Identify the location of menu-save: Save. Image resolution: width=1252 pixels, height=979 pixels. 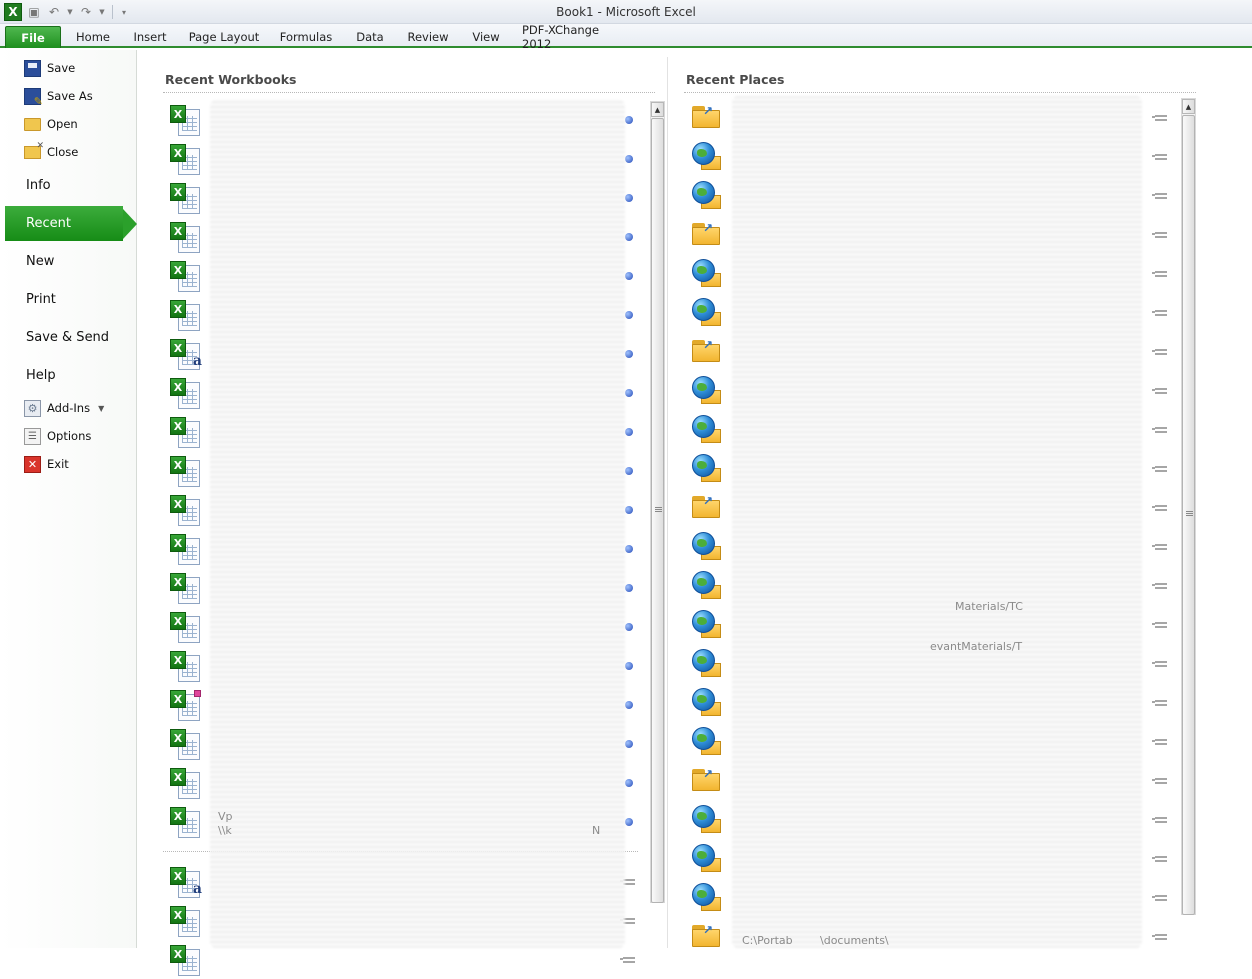
(49, 68).